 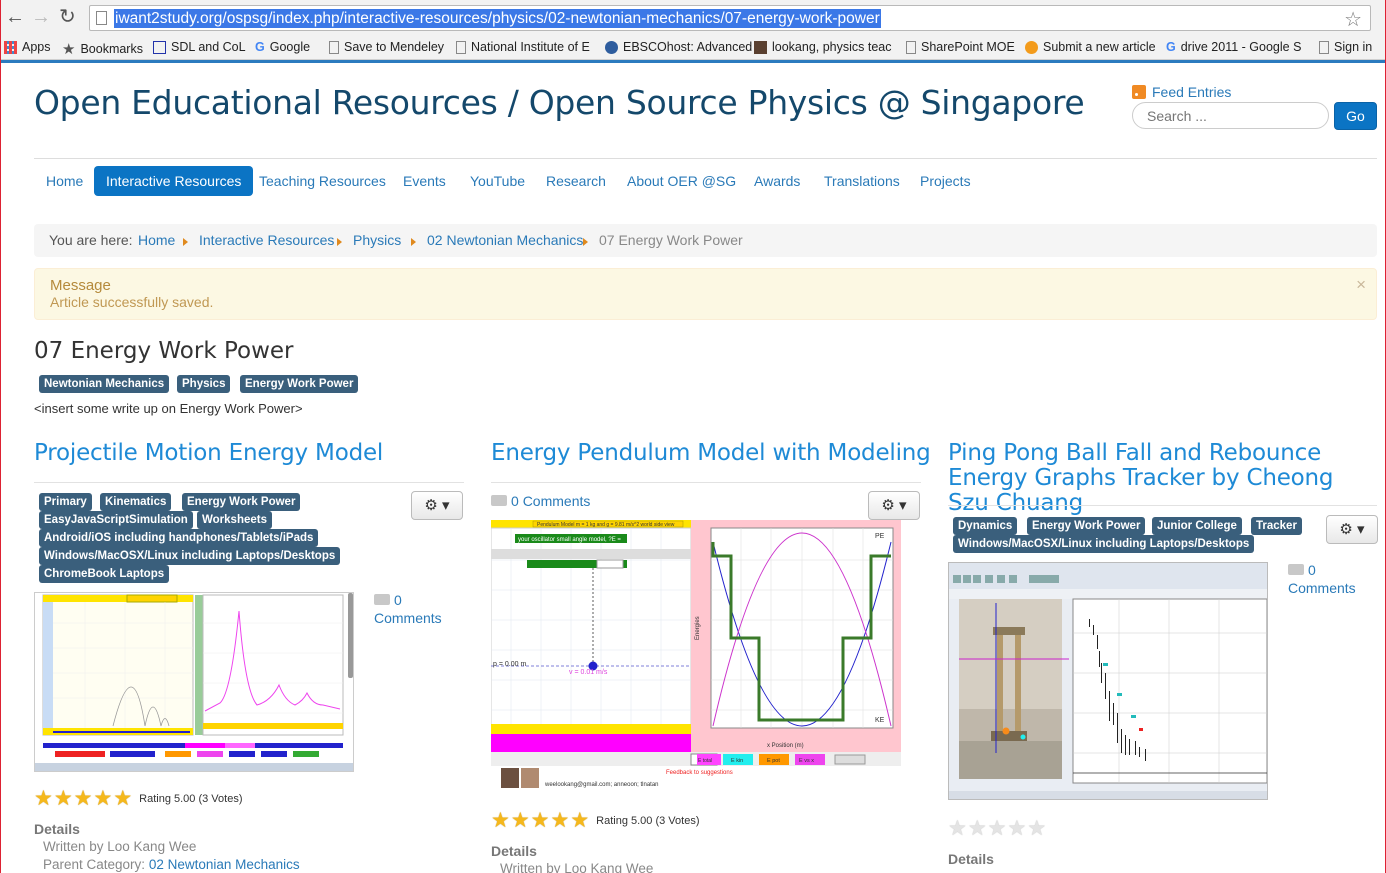 I want to click on thumb-btn-ek: E kin, so click(x=737, y=761).